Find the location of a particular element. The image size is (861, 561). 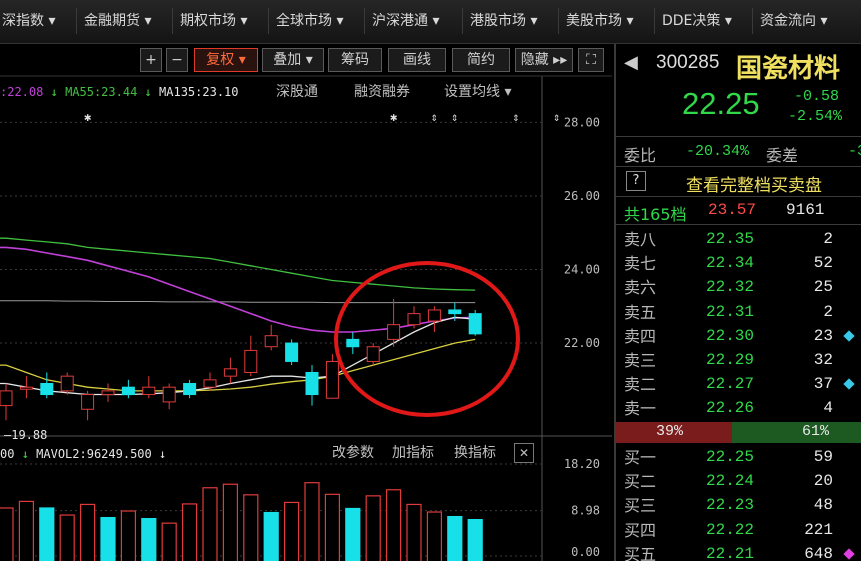

sell-volume: 2 is located at coordinates (828, 239).